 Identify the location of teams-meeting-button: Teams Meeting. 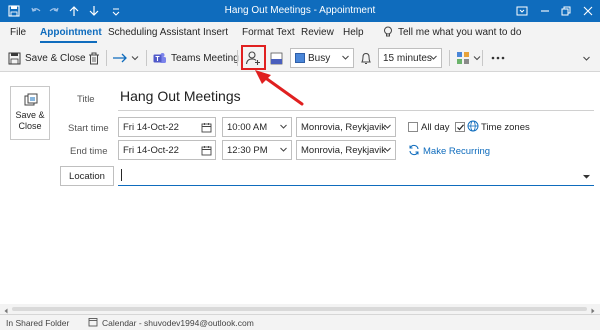
(196, 58).